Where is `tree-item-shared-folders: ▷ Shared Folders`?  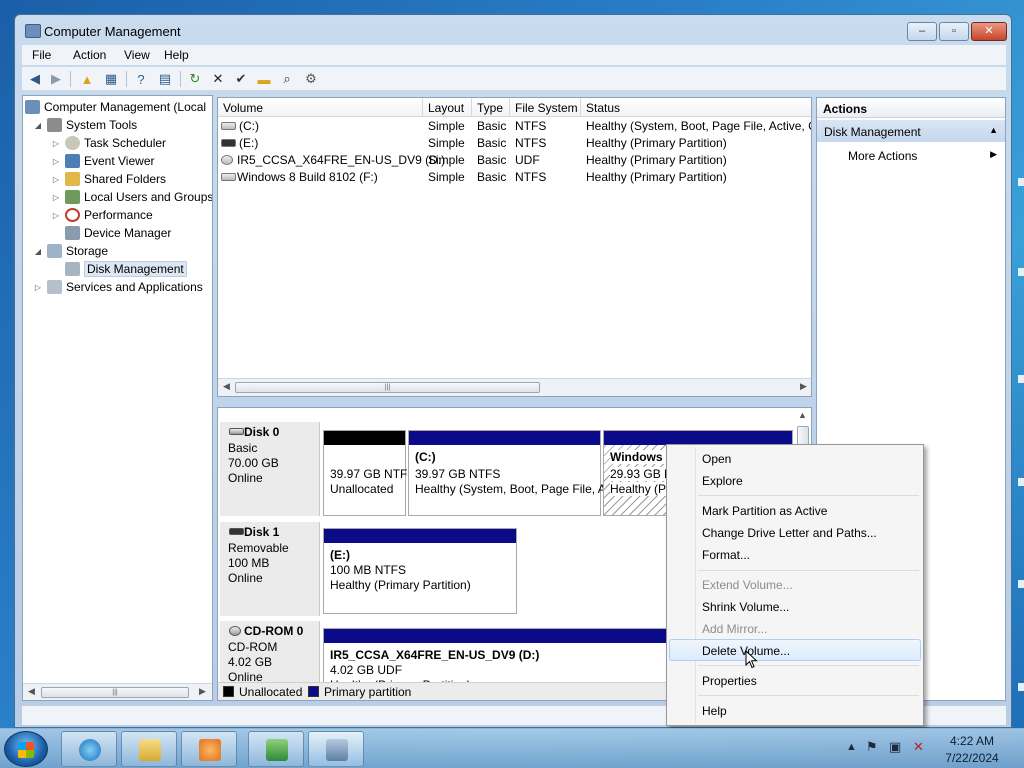
tree-item-shared-folders: ▷ Shared Folders is located at coordinates (108, 179).